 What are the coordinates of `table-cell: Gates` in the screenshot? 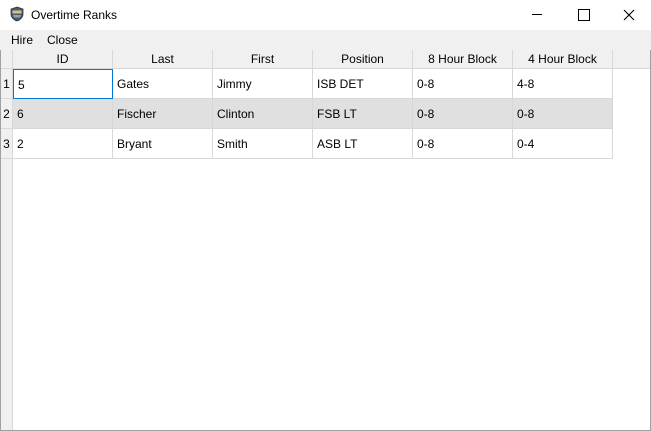 It's located at (163, 84).